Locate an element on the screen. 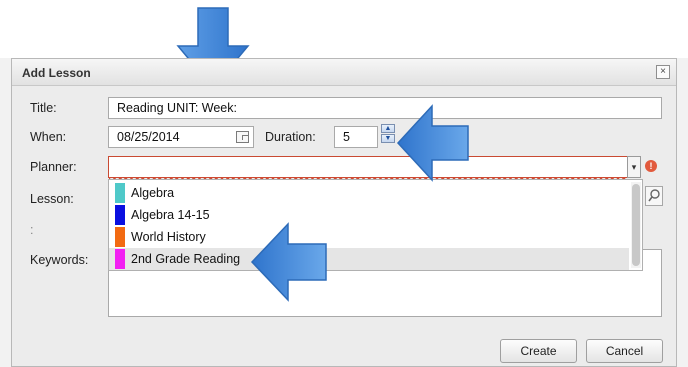  spinner-up-icon: ▲ is located at coordinates (388, 128).